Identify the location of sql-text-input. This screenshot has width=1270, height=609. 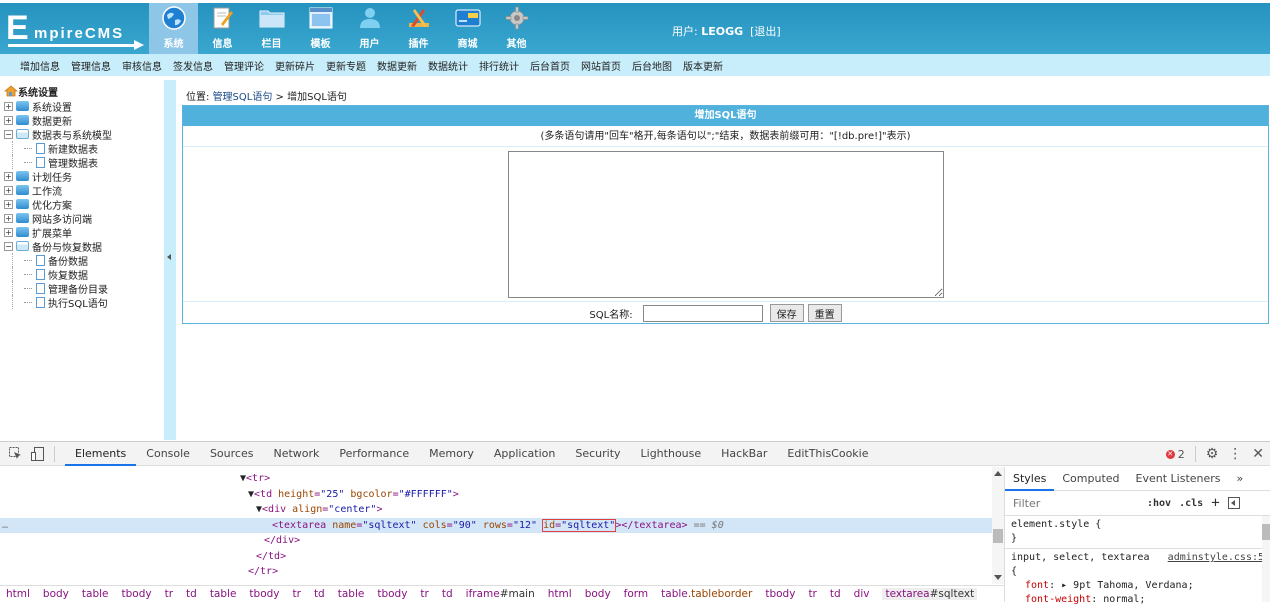
(726, 224).